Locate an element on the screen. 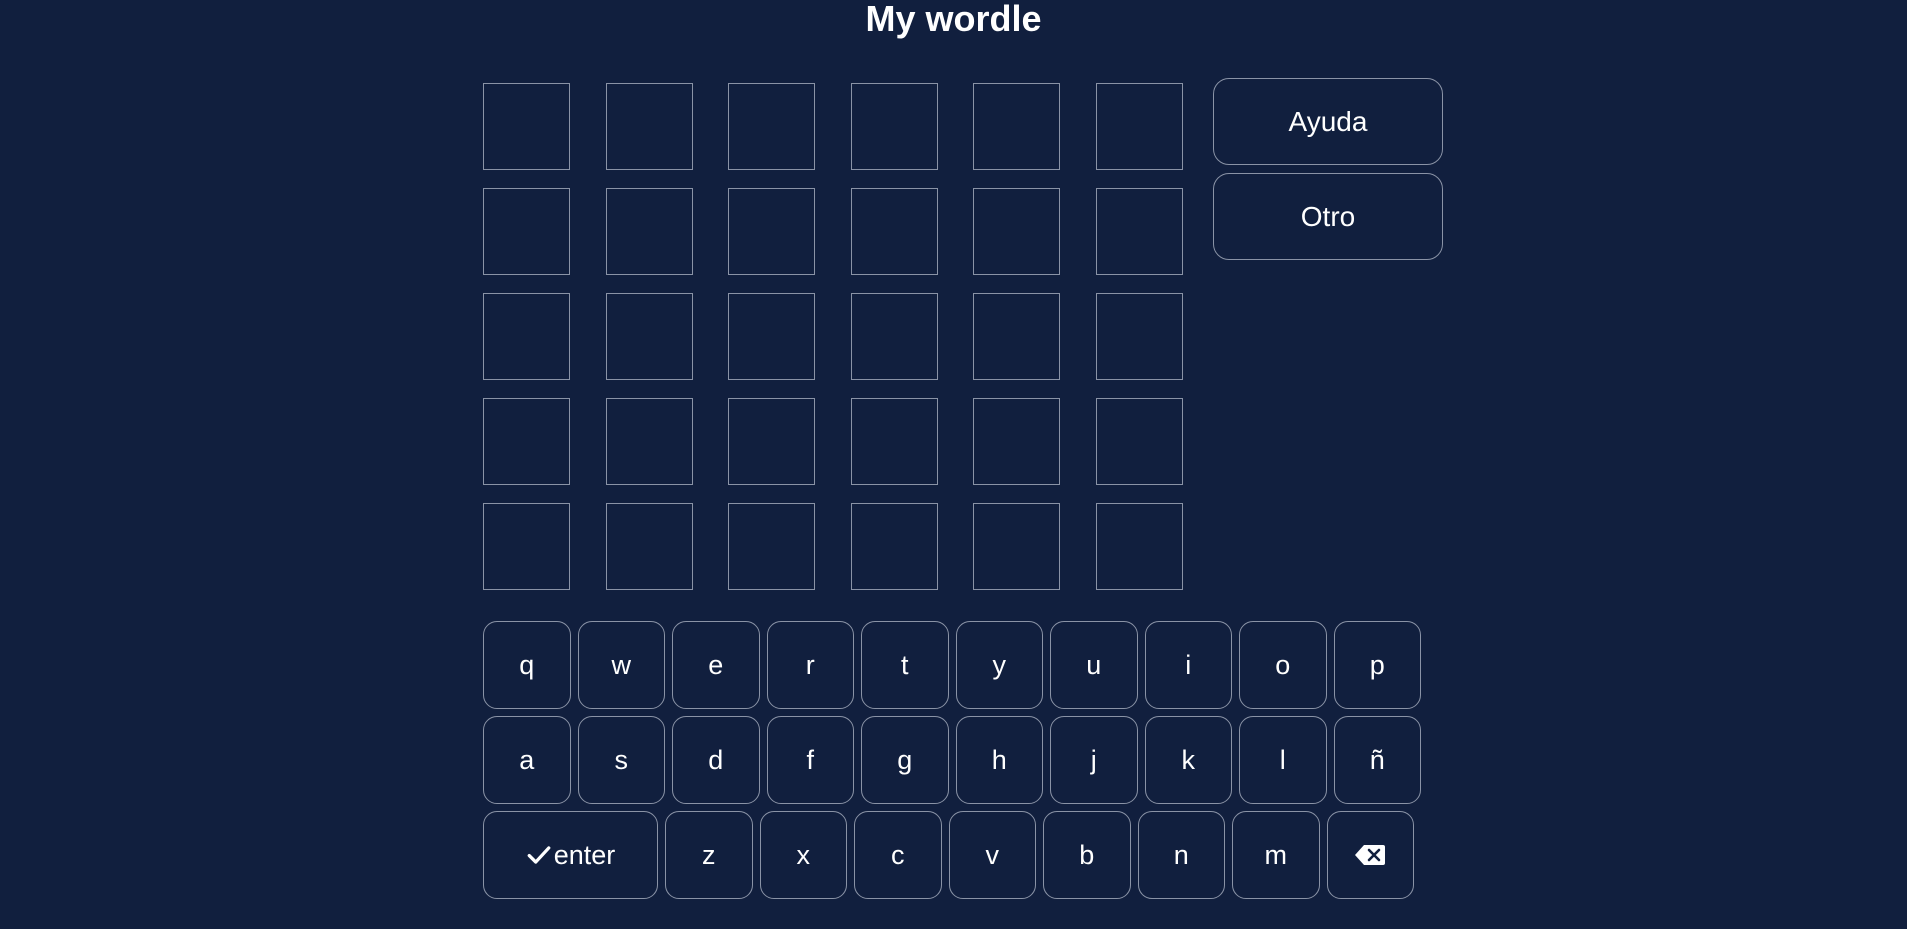  key-h: h is located at coordinates (999, 760).